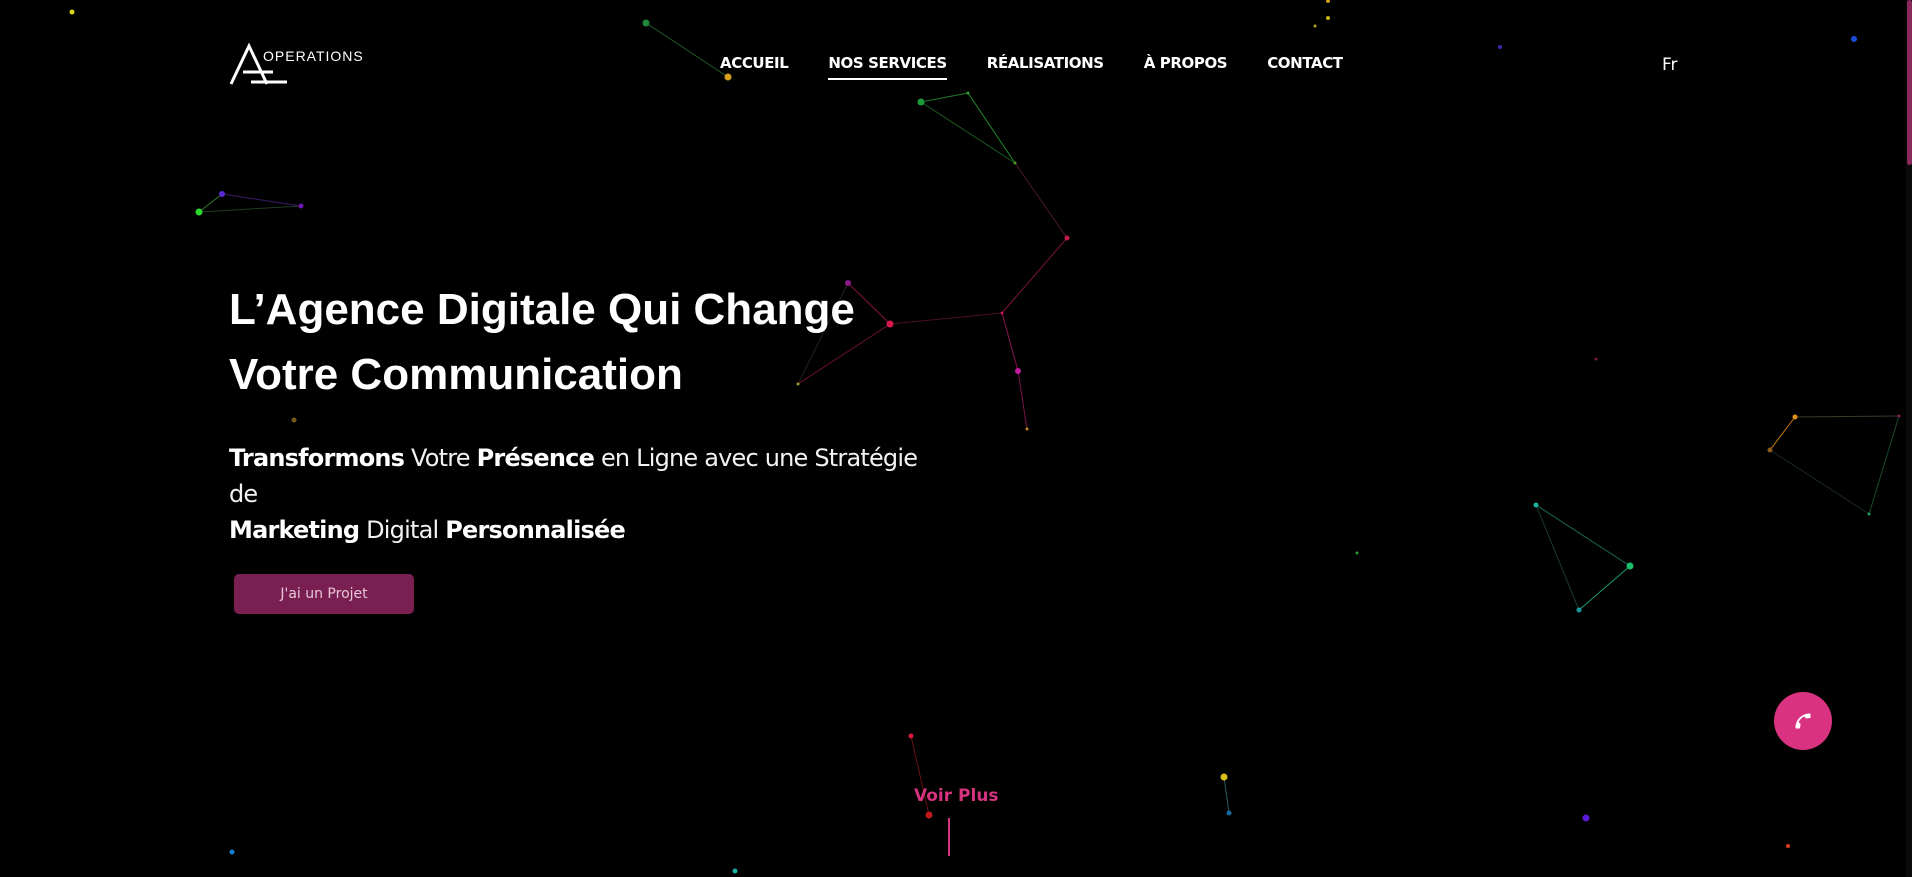 Image resolution: width=1912 pixels, height=877 pixels. I want to click on hero-subtitle-word: Marketing, so click(294, 530).